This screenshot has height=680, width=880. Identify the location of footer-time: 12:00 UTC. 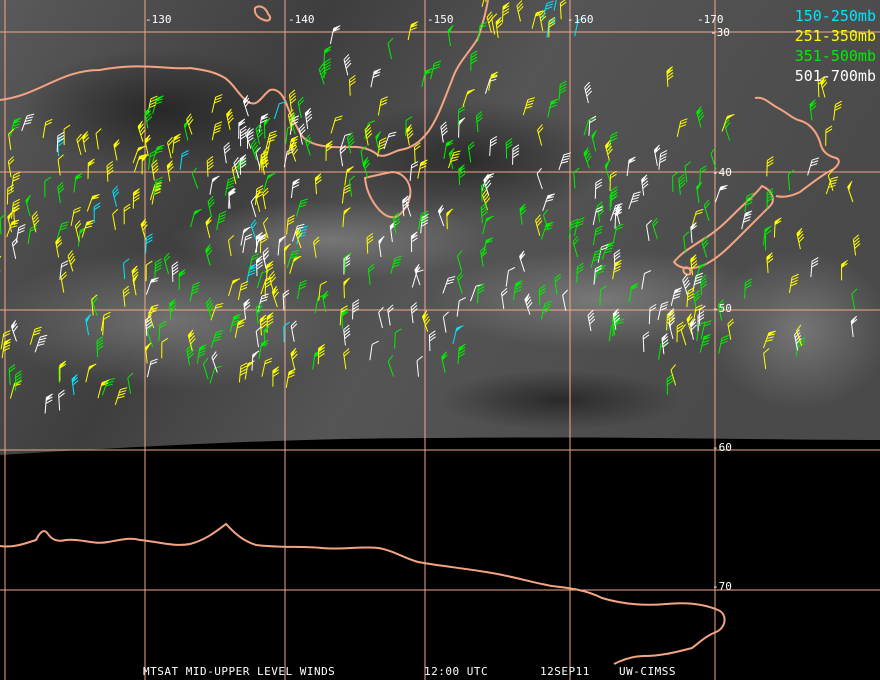
(456, 671).